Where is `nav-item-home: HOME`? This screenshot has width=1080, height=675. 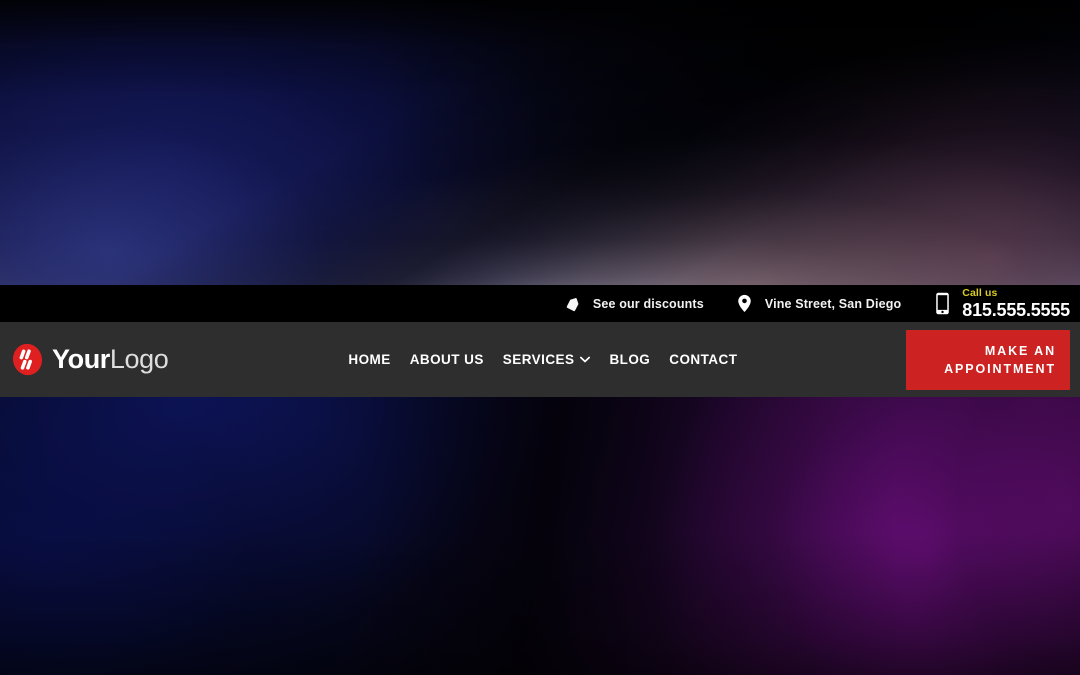
nav-item-home: HOME is located at coordinates (369, 359).